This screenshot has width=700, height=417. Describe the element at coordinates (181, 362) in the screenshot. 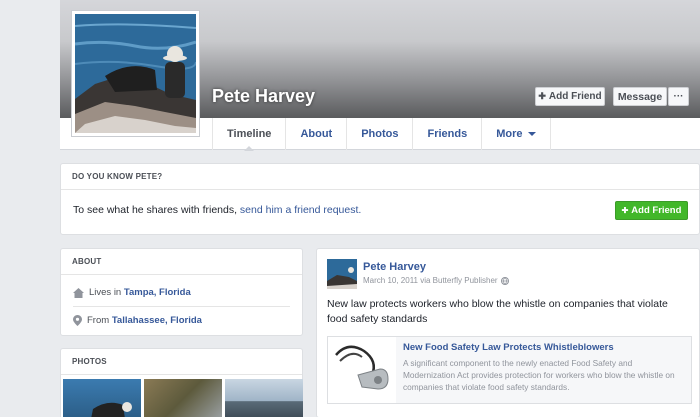

I see `photos-heading: PHOTOS` at that location.